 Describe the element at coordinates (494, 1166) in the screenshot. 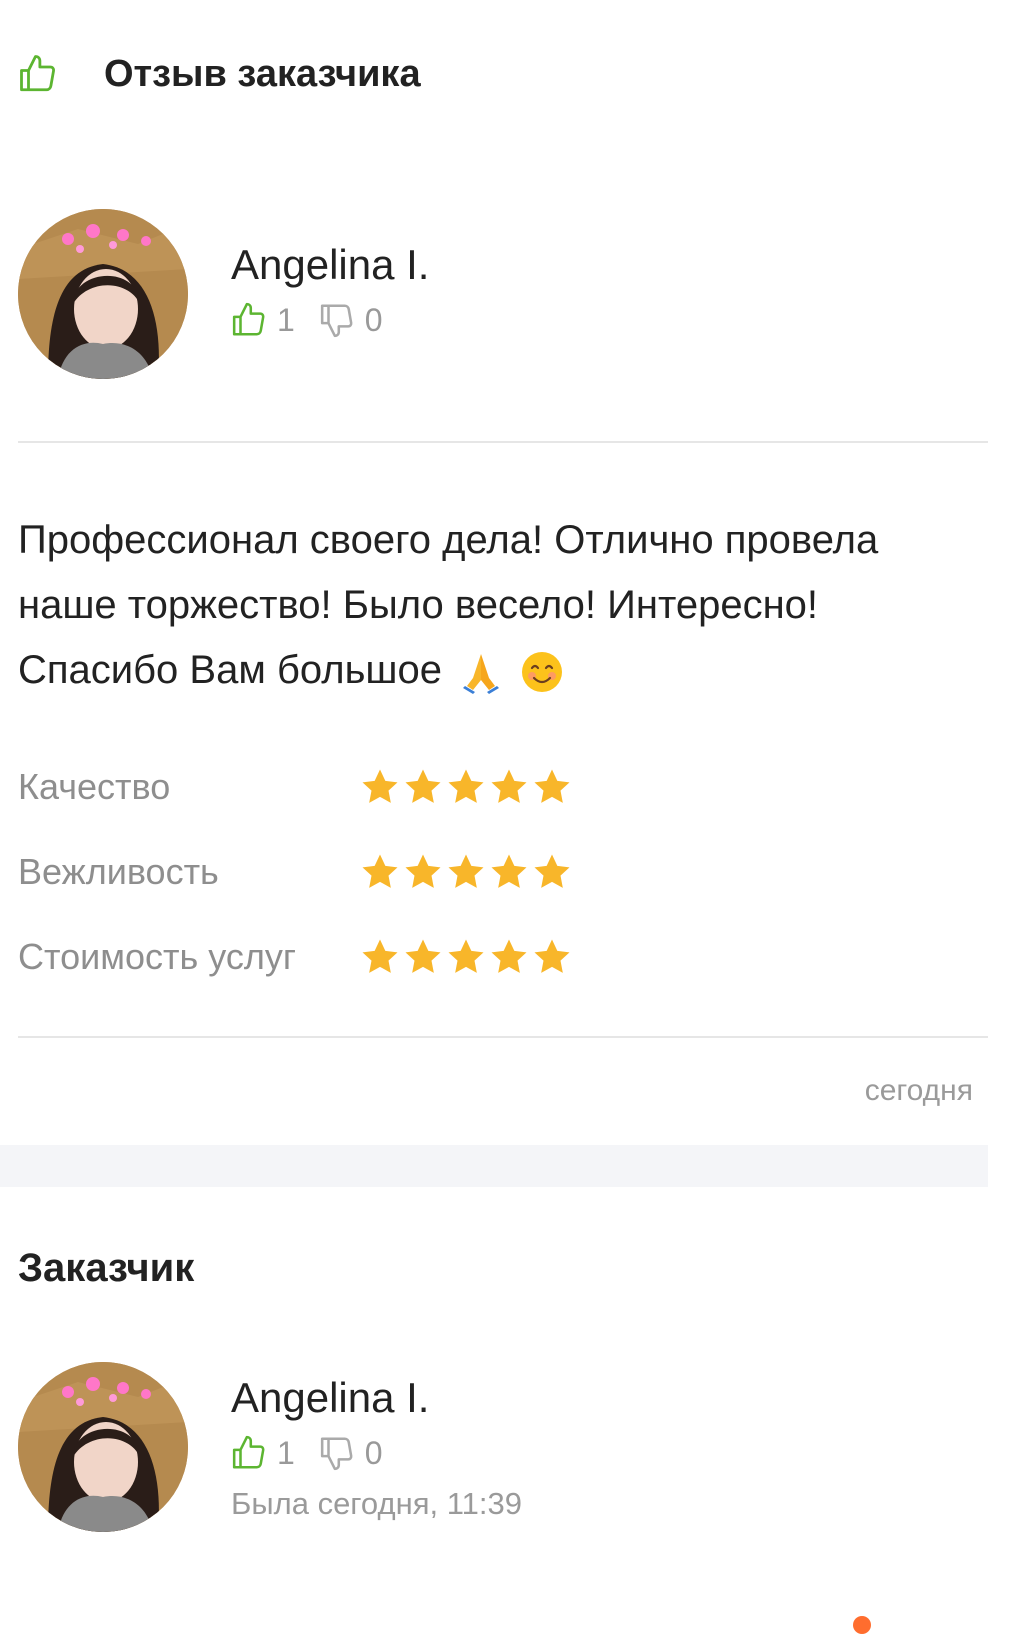

I see `section-separator` at that location.